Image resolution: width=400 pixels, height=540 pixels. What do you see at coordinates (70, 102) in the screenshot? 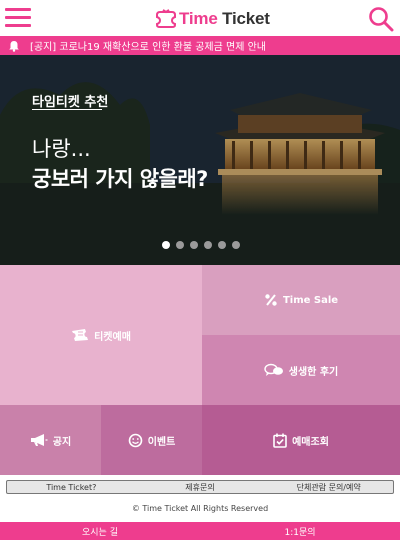
I see `hero-tag: 타임티켓 추천` at bounding box center [70, 102].